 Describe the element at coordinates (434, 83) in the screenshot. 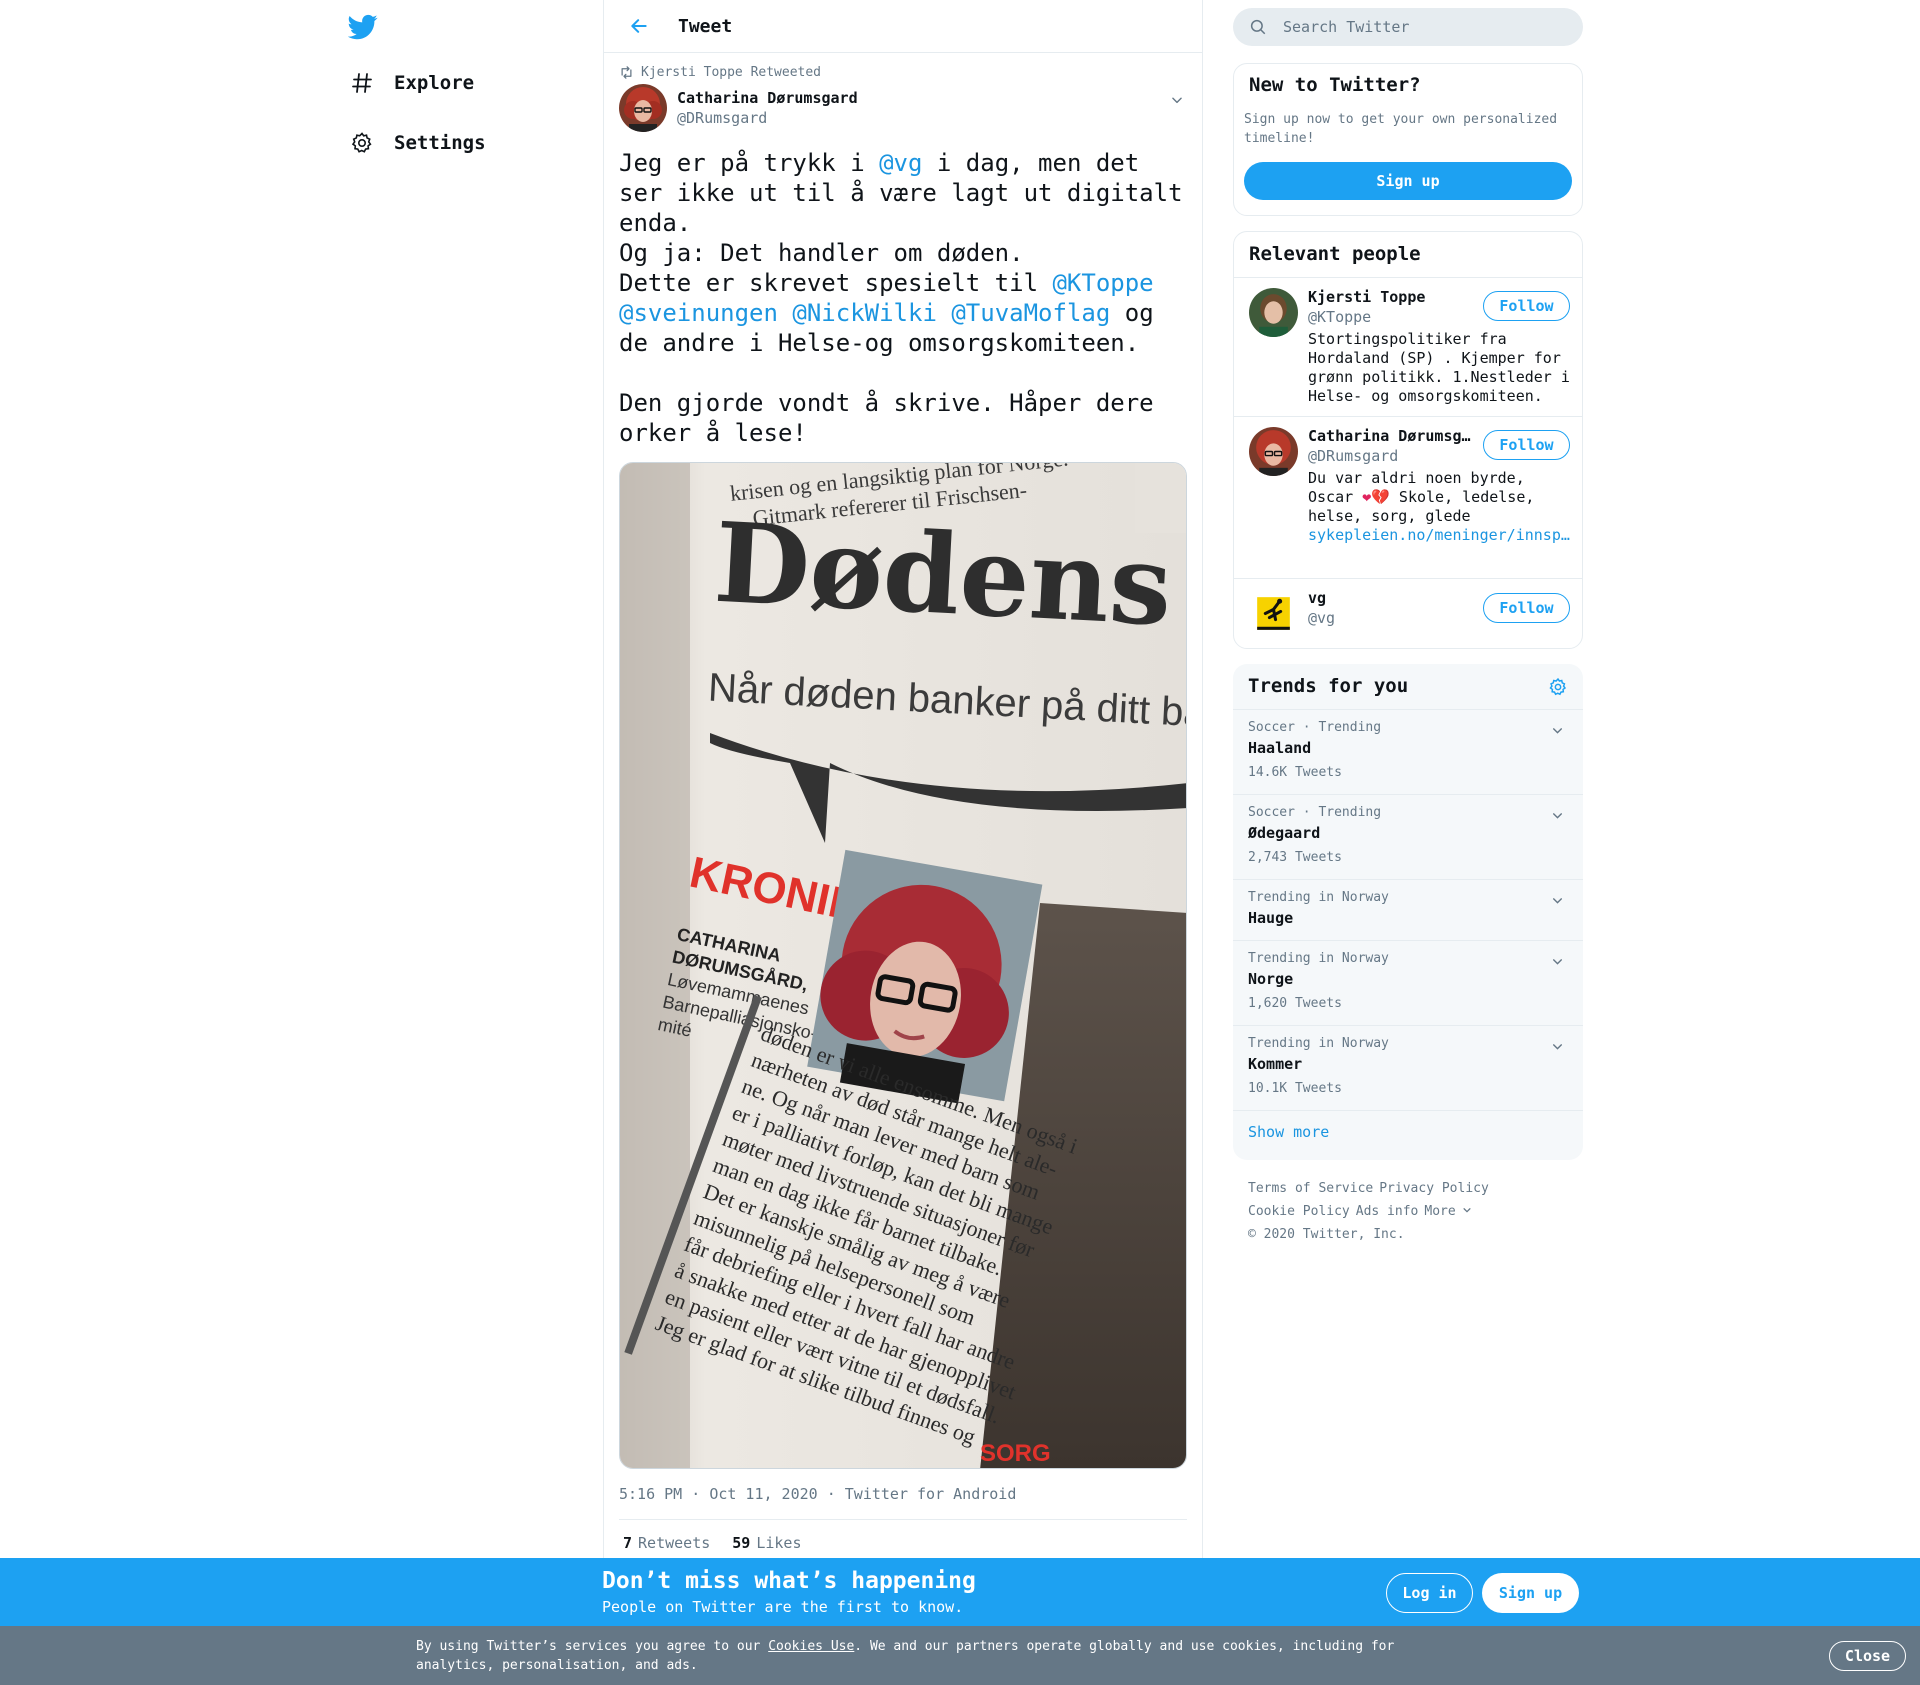

I see `nav-explore-label: Explore` at that location.